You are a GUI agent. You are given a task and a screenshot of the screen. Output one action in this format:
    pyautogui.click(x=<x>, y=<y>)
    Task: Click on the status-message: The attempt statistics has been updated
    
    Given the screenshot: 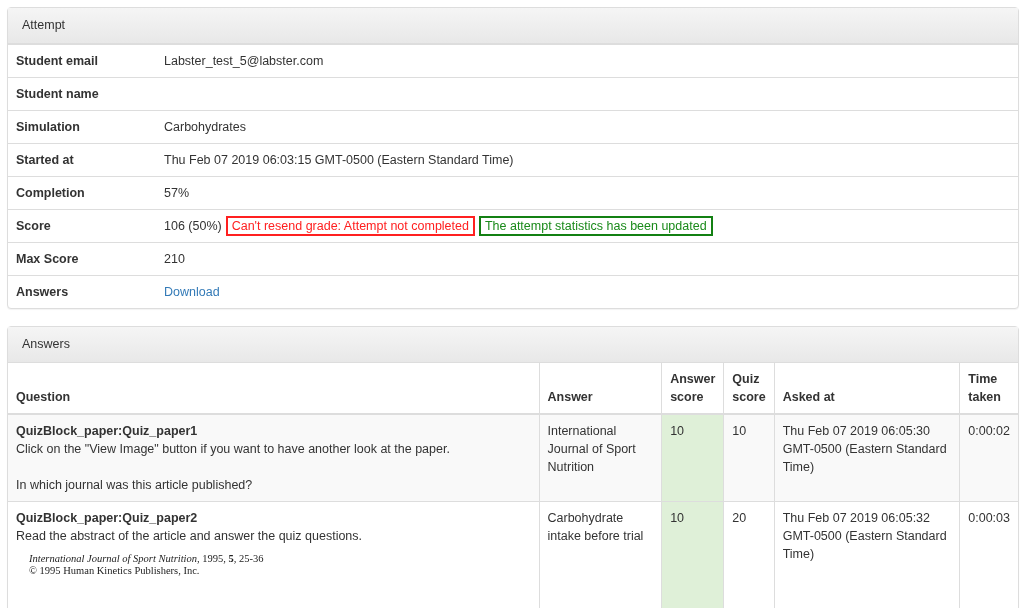 What is the action you would take?
    pyautogui.click(x=595, y=226)
    